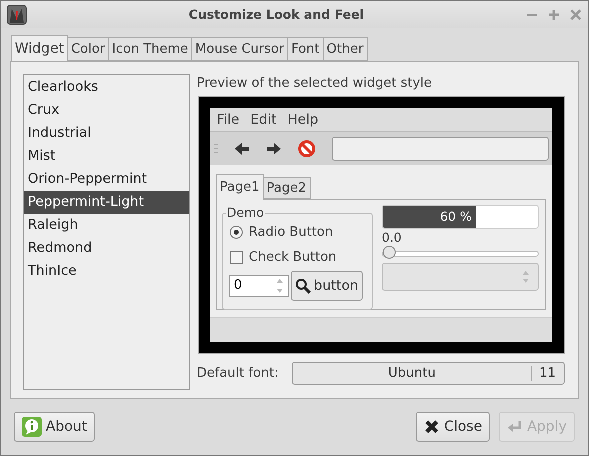 This screenshot has height=456, width=589. What do you see at coordinates (315, 84) in the screenshot?
I see `preview-heading: Preview of the selected widget style` at bounding box center [315, 84].